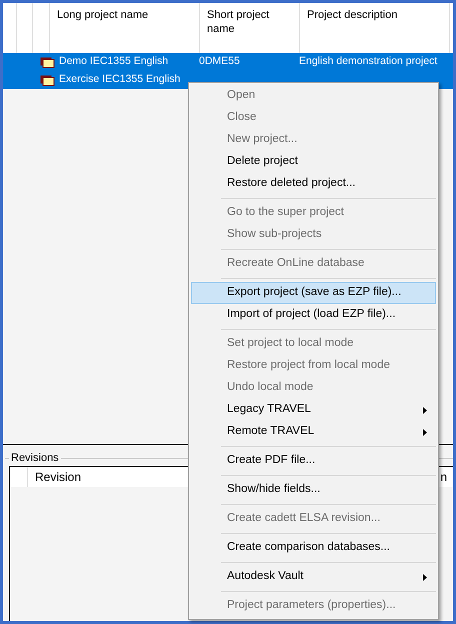 The width and height of the screenshot is (456, 624). What do you see at coordinates (313, 410) in the screenshot?
I see `submenu-item: Legacy TRAVEL` at bounding box center [313, 410].